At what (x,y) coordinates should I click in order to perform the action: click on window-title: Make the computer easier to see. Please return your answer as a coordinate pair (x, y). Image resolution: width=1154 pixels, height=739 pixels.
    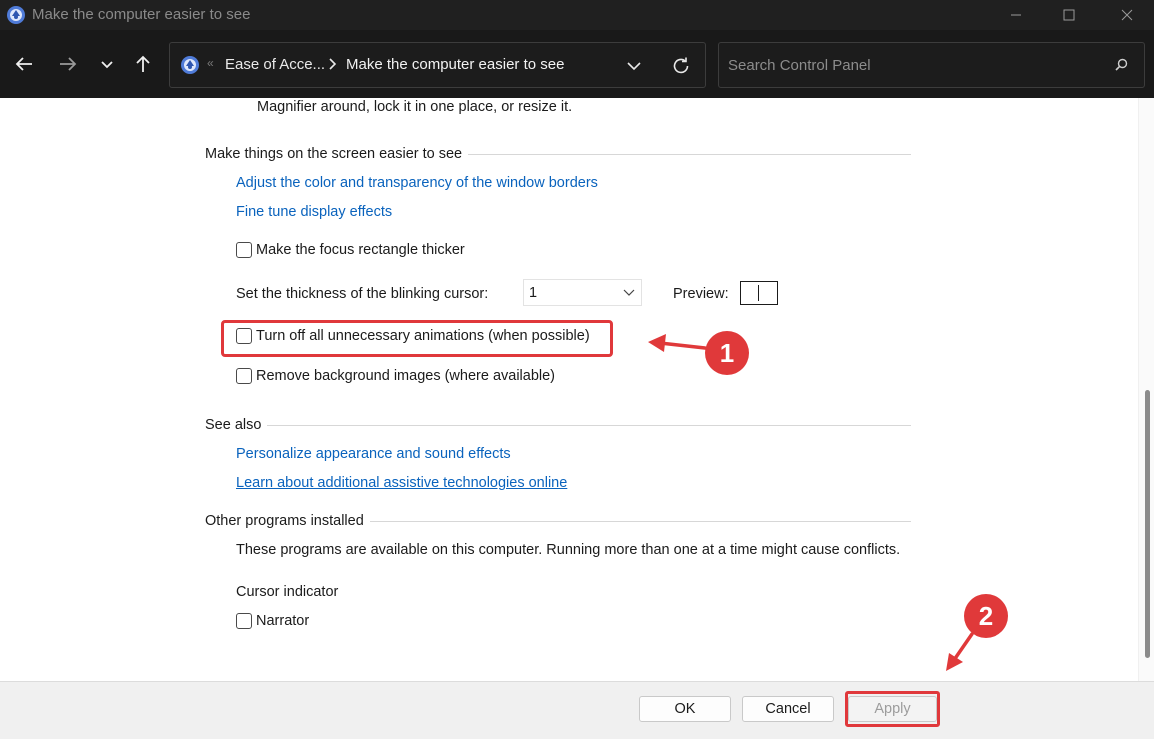
    Looking at the image, I should click on (141, 14).